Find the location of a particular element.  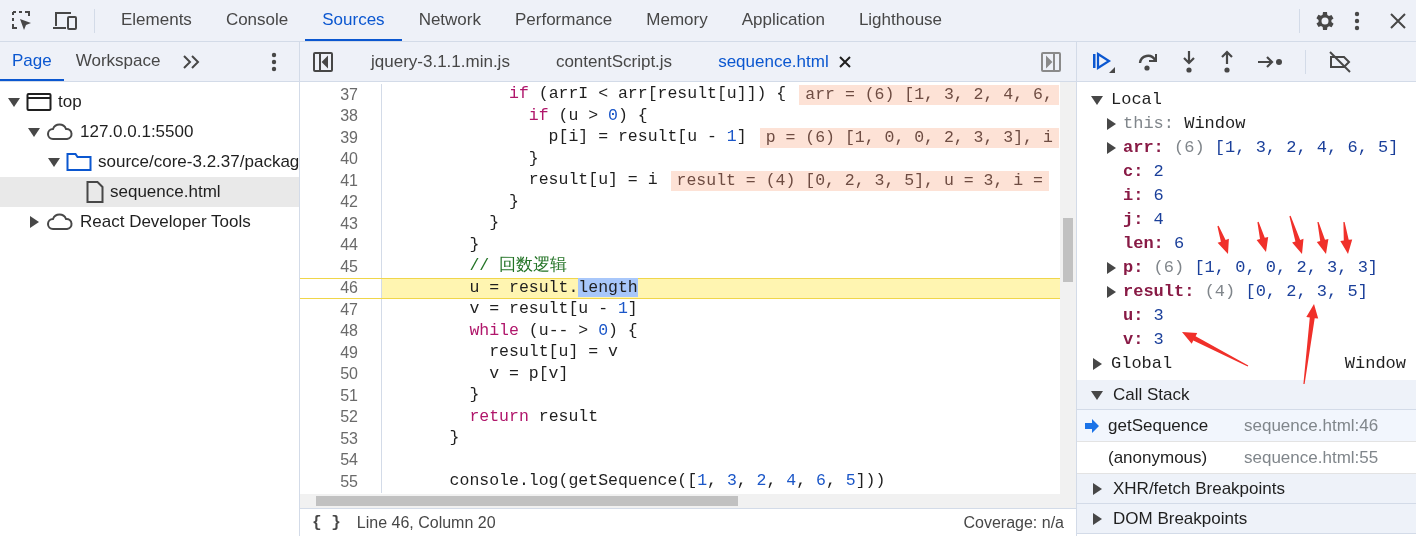

panel-tab: Application is located at coordinates (783, 20).